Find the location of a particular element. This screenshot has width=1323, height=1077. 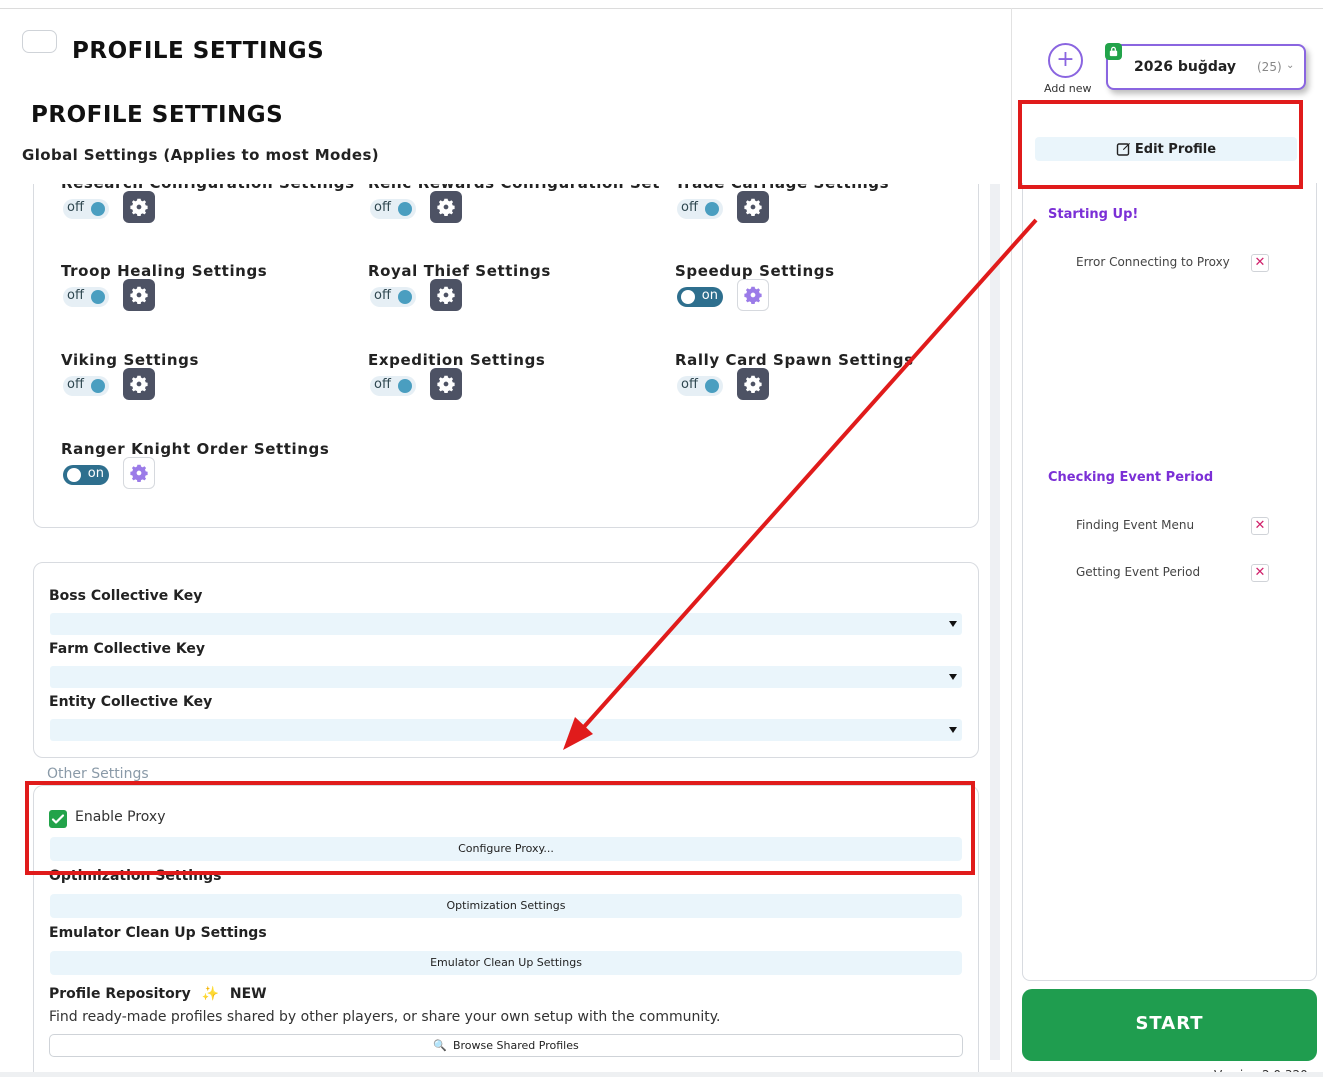

status-heading-starting: Starting Up! is located at coordinates (1093, 214).